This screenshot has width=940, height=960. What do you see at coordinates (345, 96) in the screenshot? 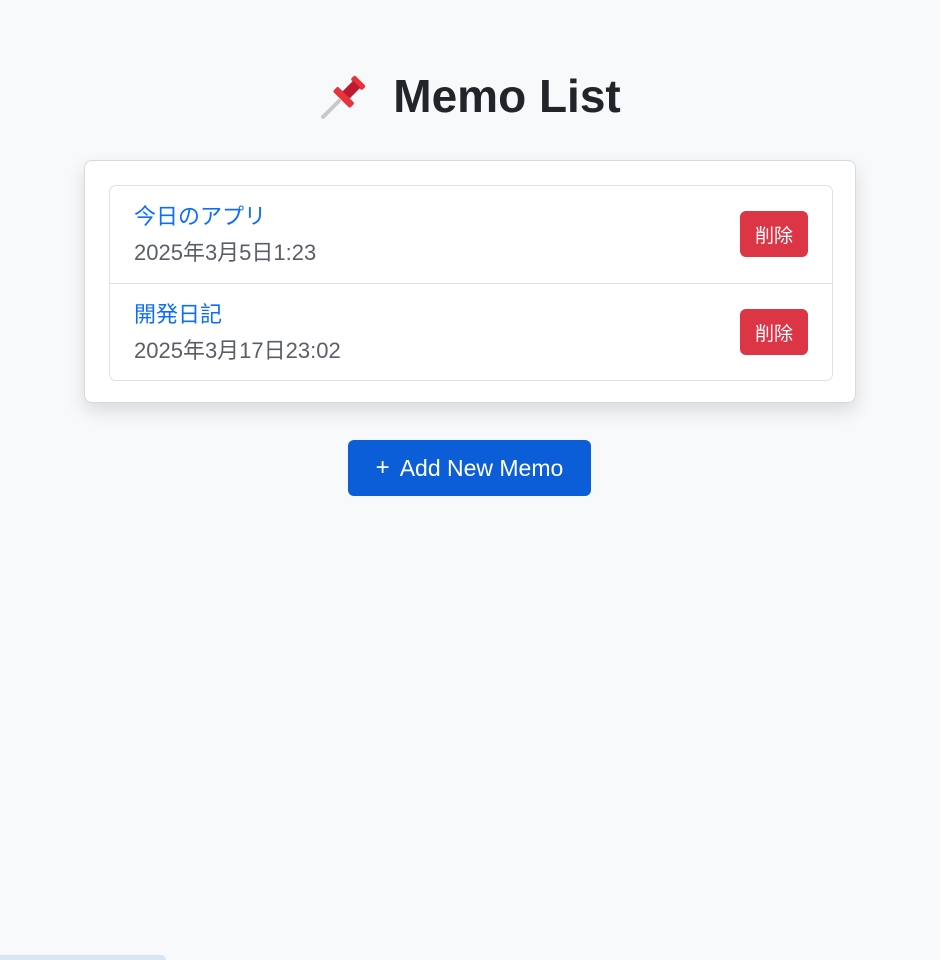
I see `pushpin-icon` at bounding box center [345, 96].